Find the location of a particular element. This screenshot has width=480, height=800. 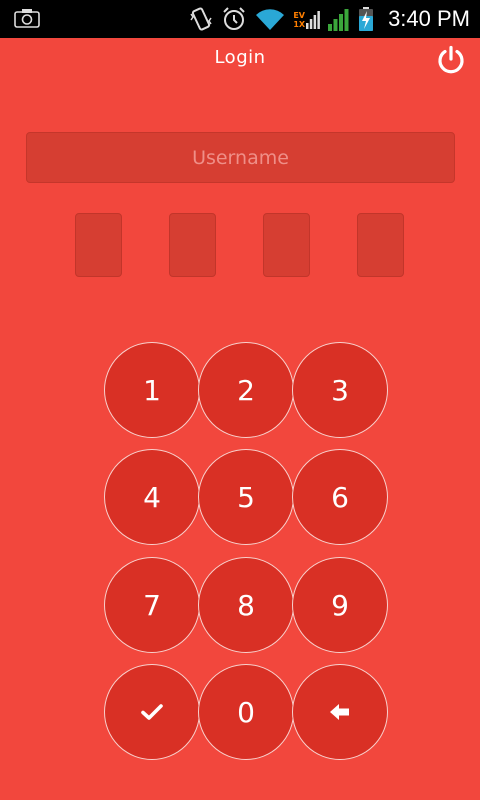

key-1: 1 is located at coordinates (152, 390).